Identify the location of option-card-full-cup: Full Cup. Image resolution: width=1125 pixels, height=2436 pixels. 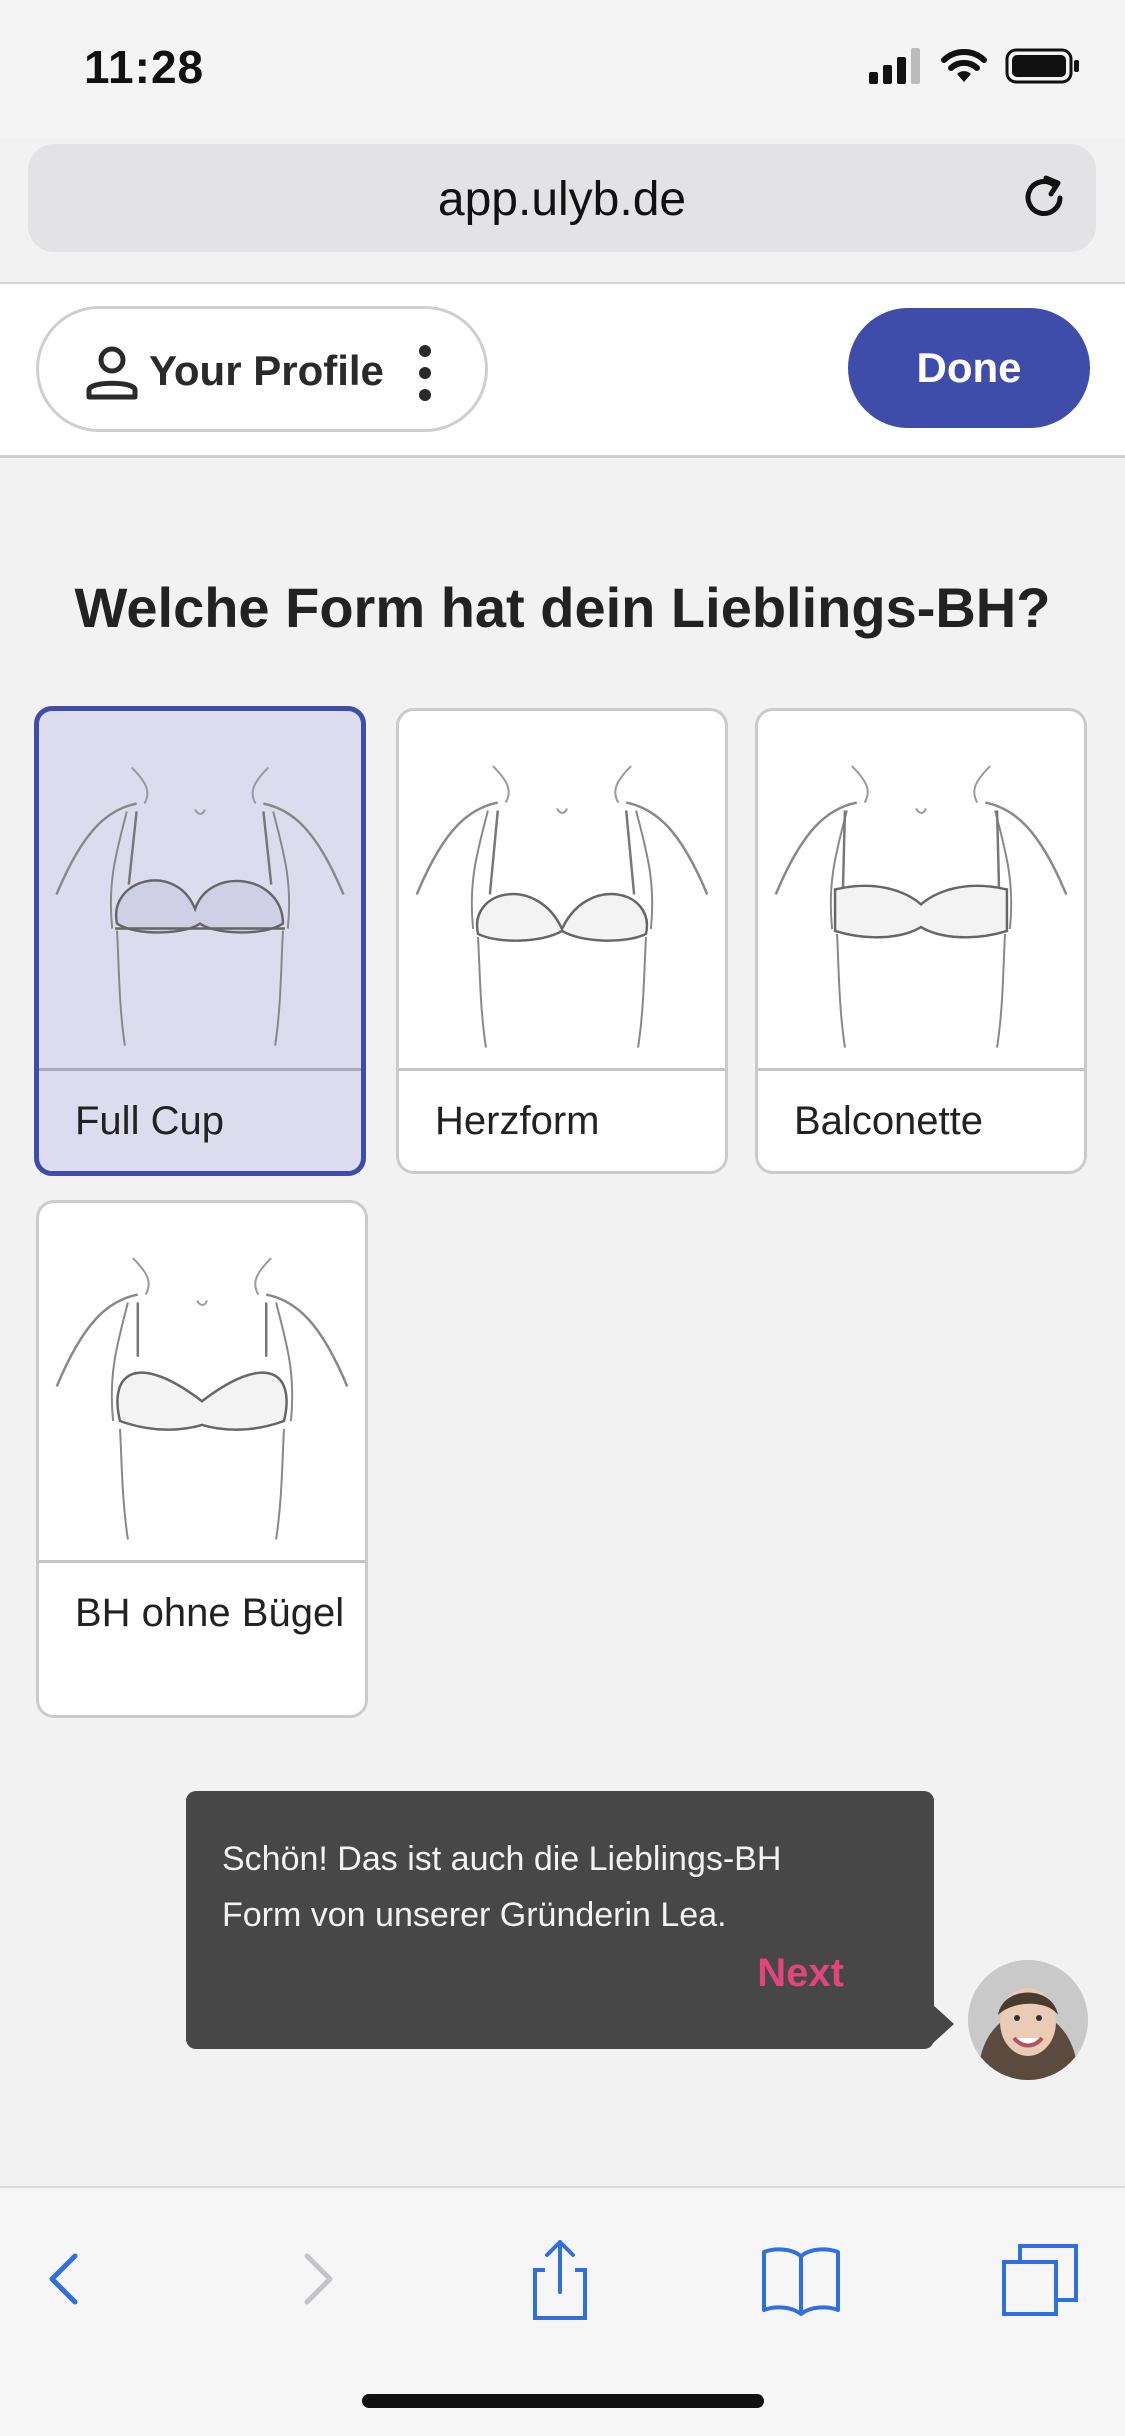
(200, 941).